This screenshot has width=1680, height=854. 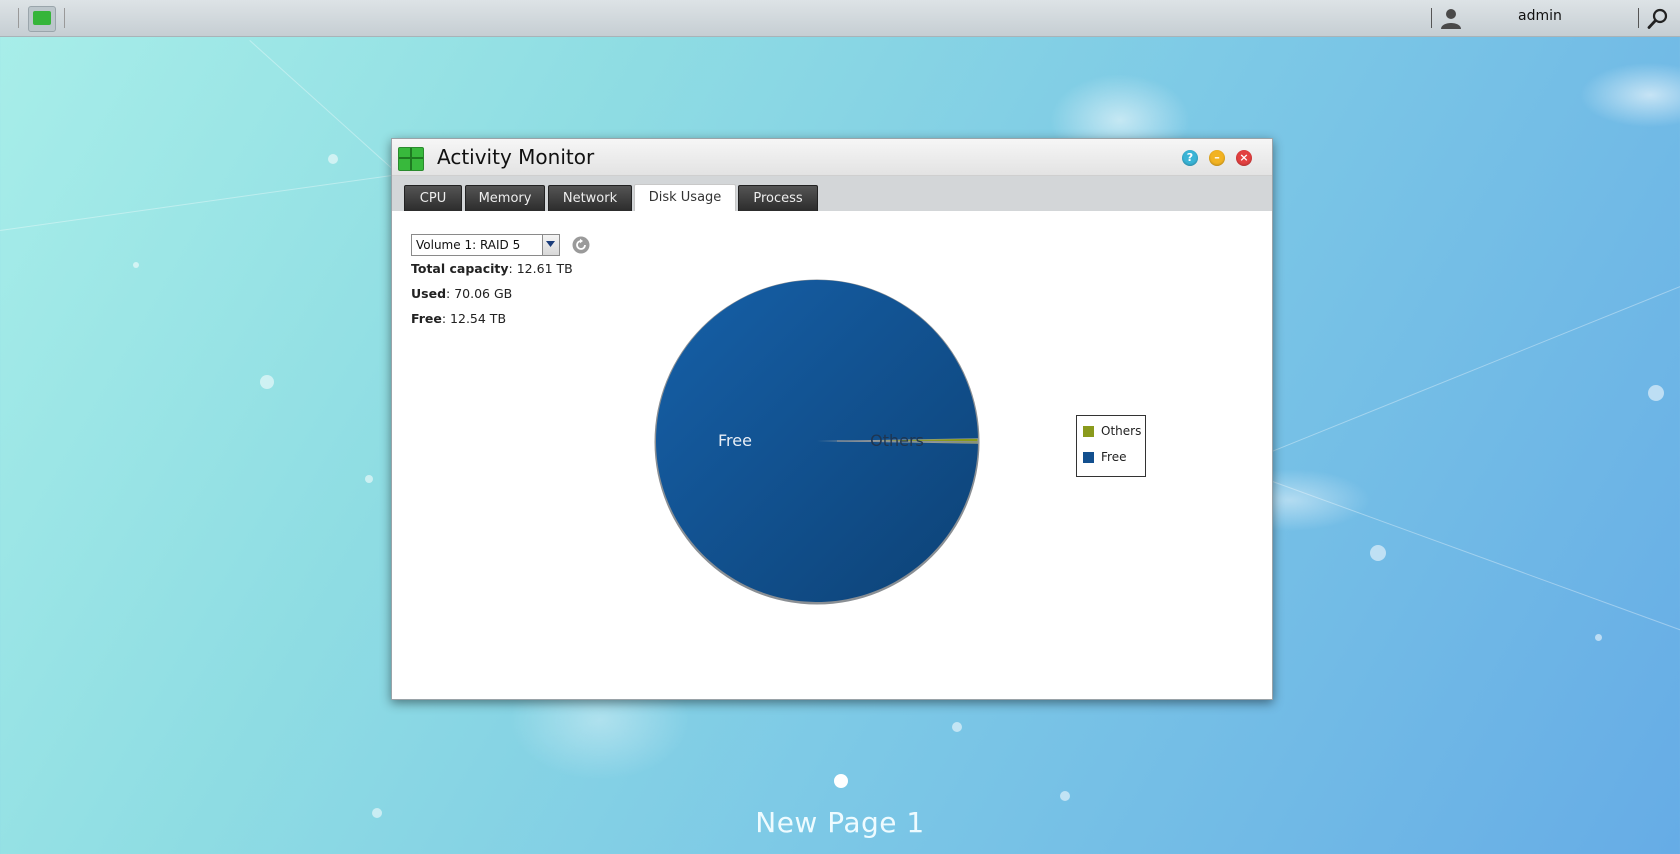 I want to click on pie-label-others: Others, so click(x=897, y=440).